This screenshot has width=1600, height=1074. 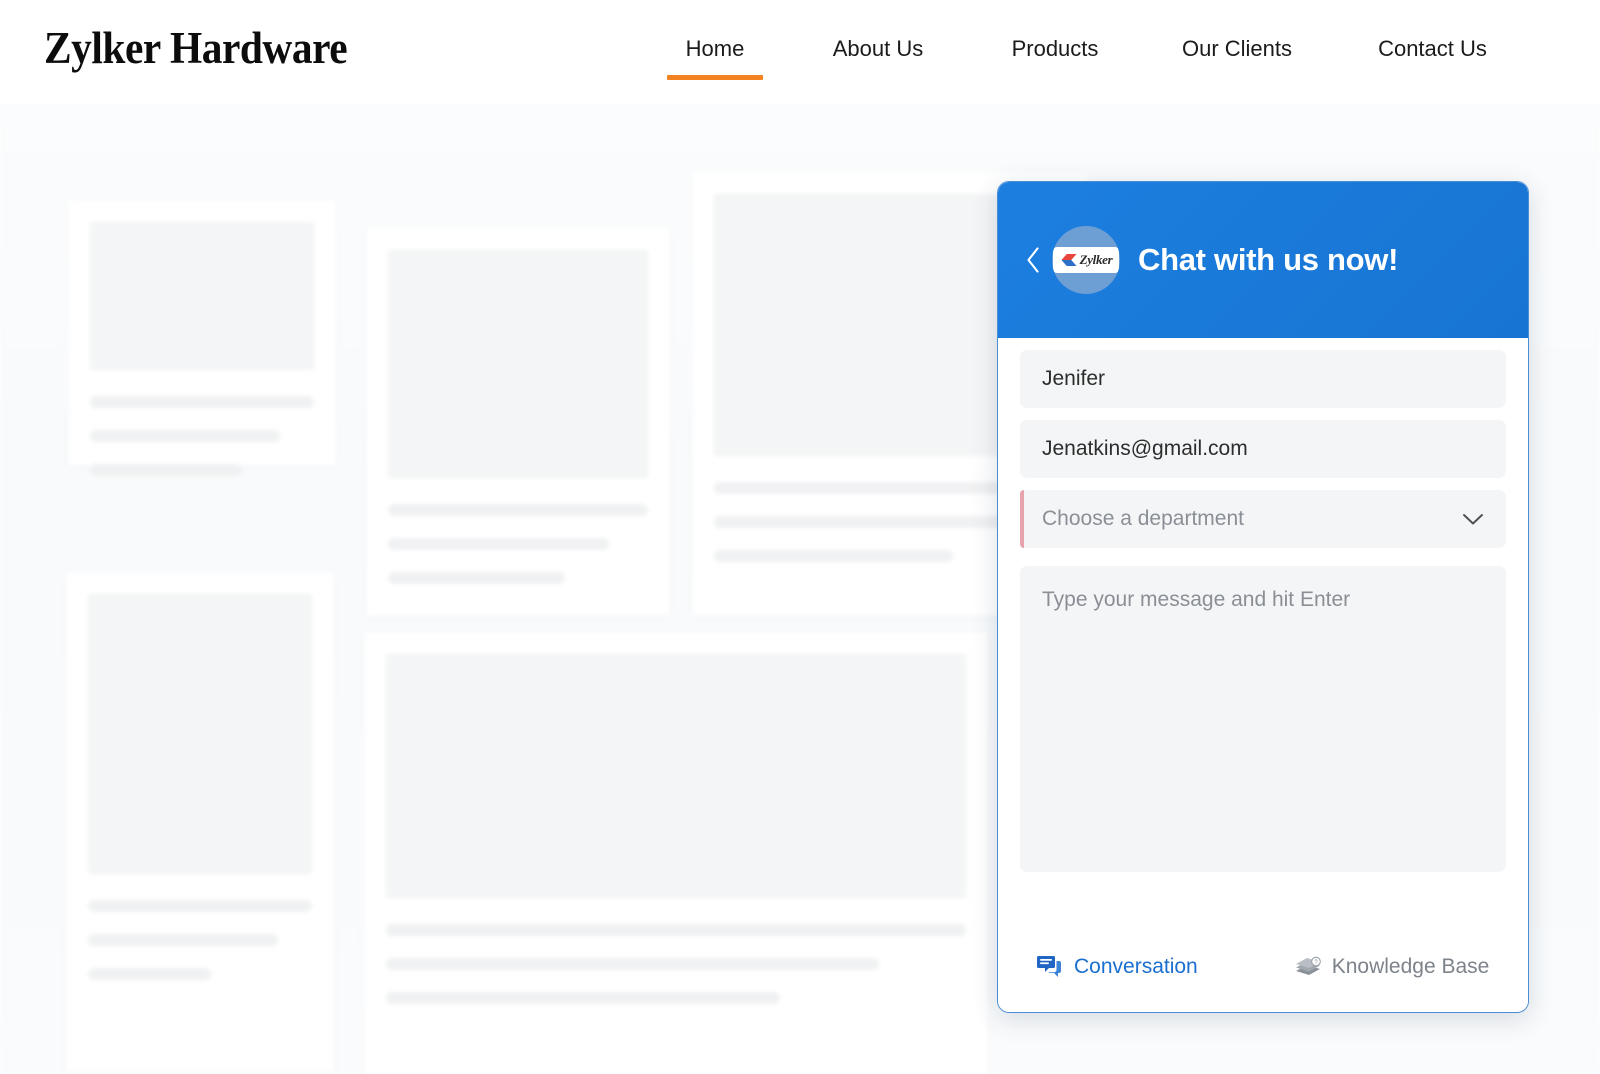 I want to click on chat-widget-header: Zylker Chat with us now!, so click(x=1263, y=260).